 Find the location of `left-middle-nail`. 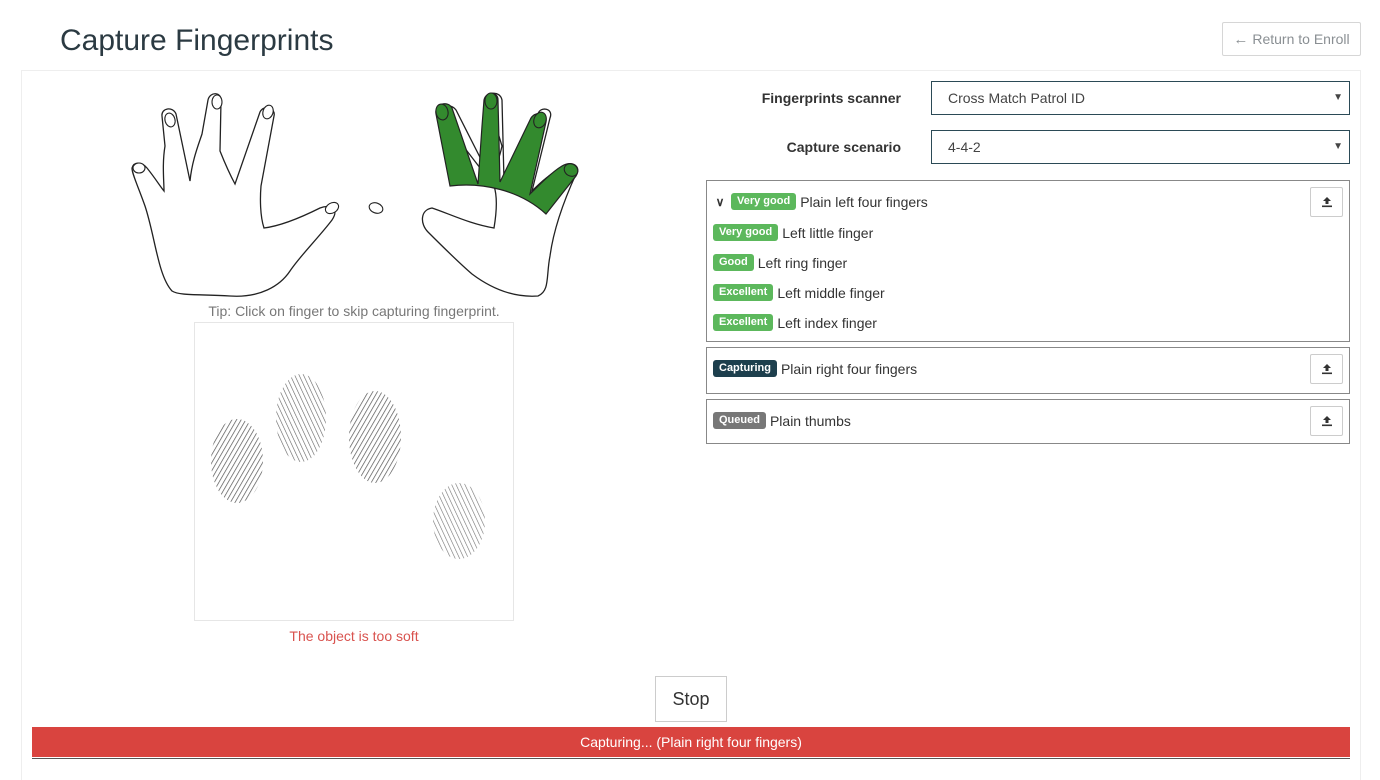

left-middle-nail is located at coordinates (217, 102).